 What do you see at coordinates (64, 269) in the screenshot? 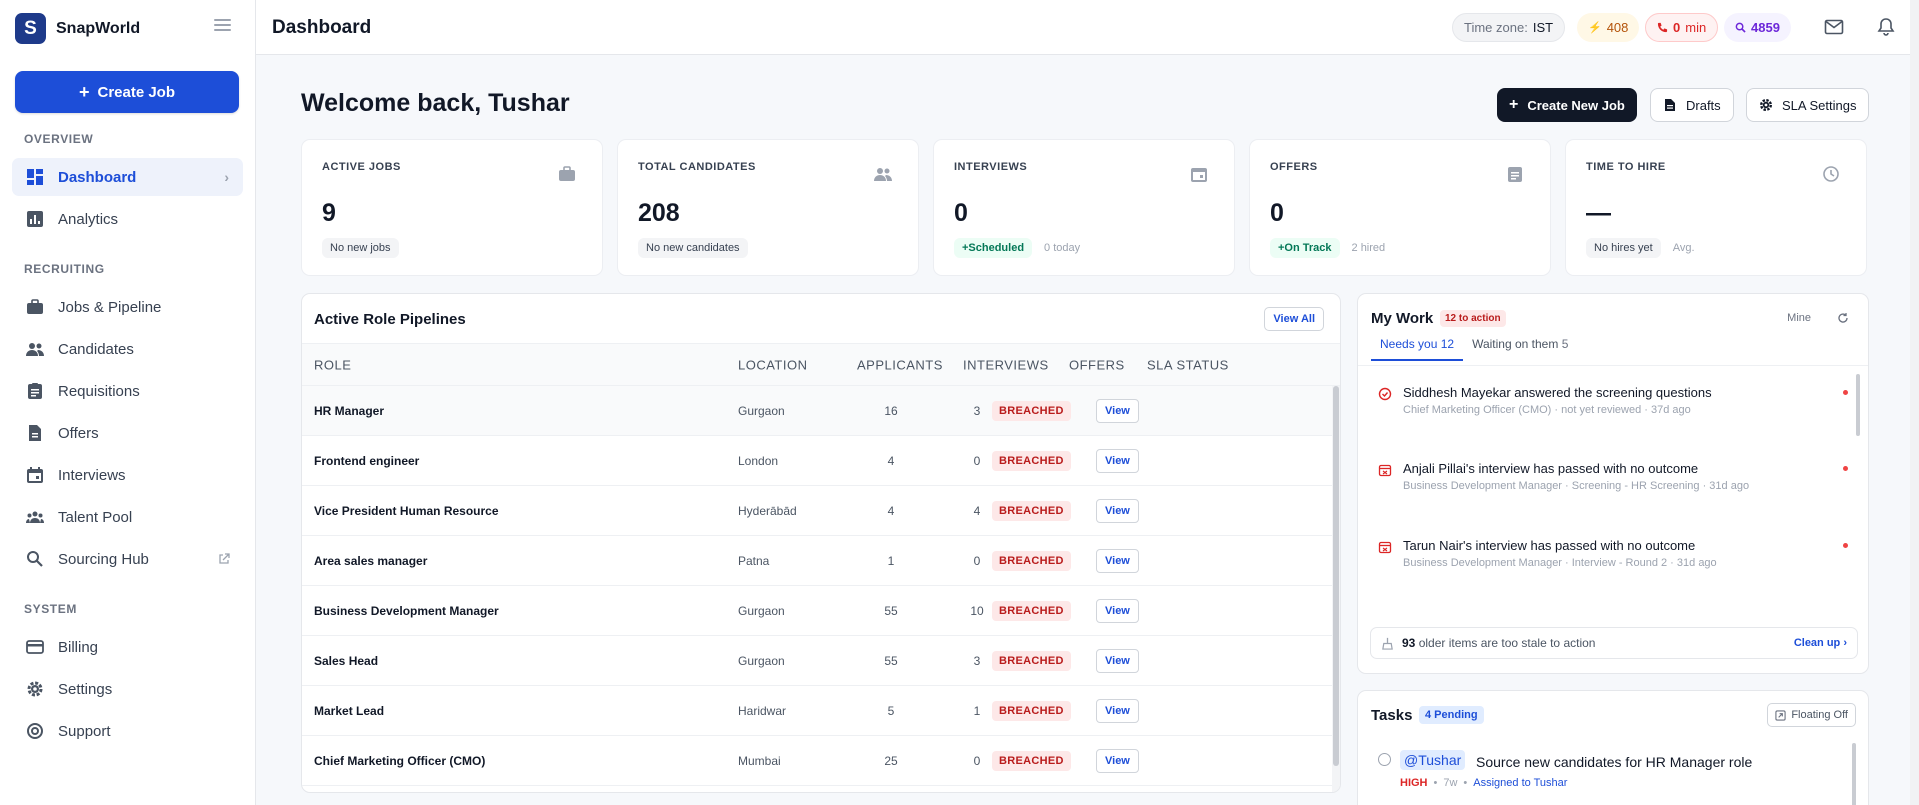
I see `section-recruiting: RECRUITING` at bounding box center [64, 269].